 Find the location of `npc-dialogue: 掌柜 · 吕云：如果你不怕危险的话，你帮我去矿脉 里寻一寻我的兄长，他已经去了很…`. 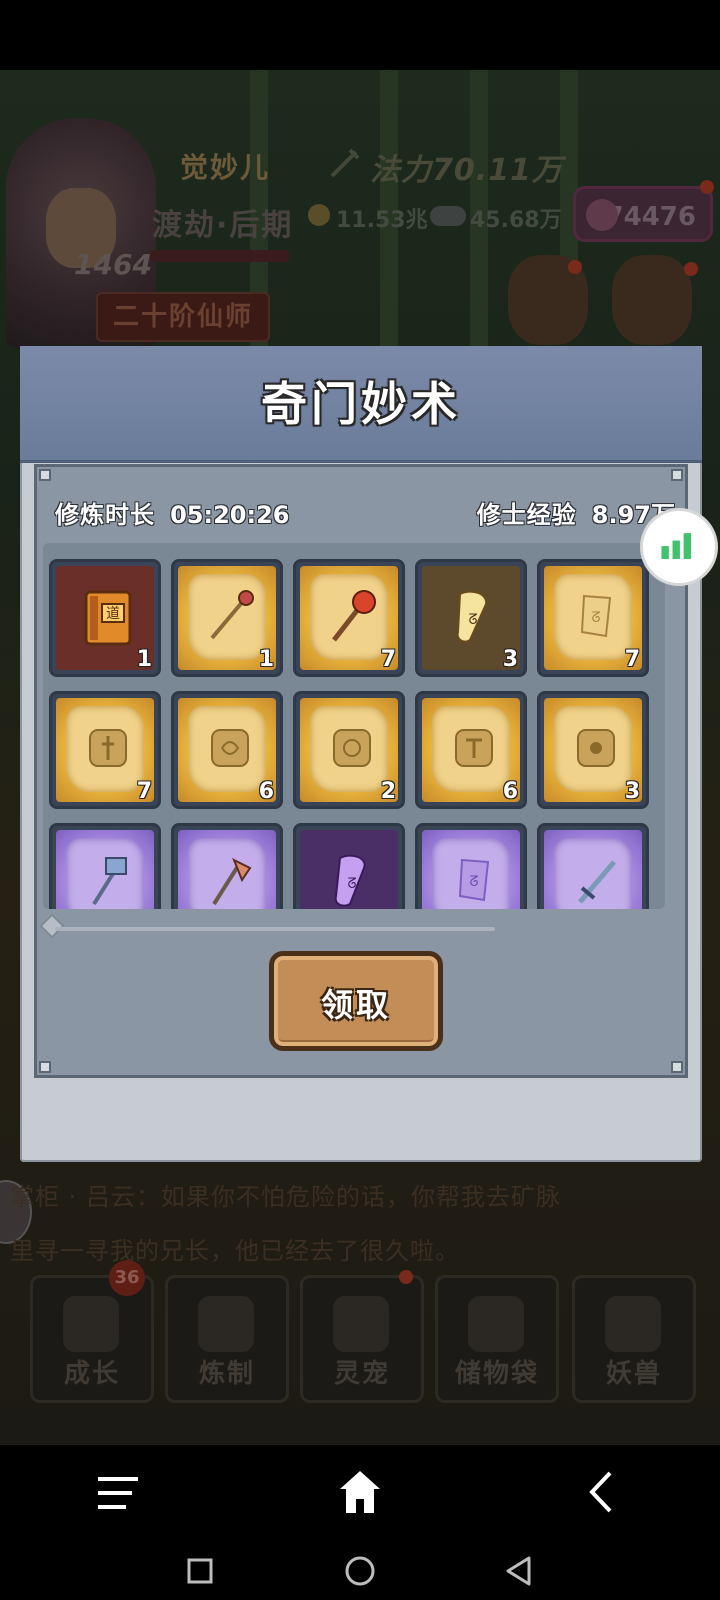

npc-dialogue: 掌柜 · 吕云：如果你不怕危险的话，你帮我去矿脉 里寻一寻我的兄长，他已经去了很… is located at coordinates (355, 1224).